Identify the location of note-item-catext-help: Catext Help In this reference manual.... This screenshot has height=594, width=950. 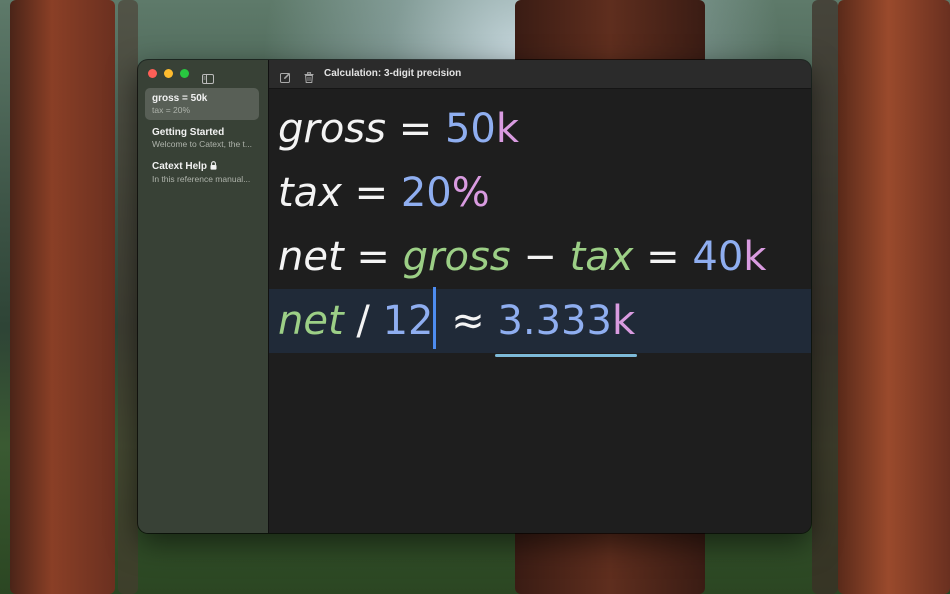
(202, 172).